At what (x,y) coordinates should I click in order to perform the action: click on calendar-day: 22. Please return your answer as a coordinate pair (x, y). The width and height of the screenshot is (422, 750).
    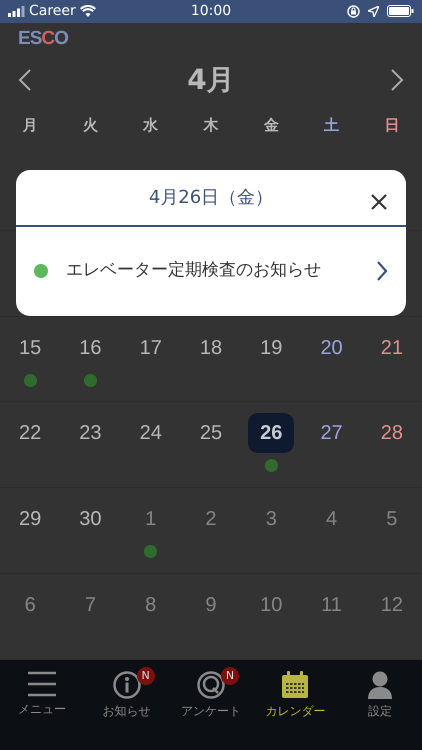
    Looking at the image, I should click on (30, 447).